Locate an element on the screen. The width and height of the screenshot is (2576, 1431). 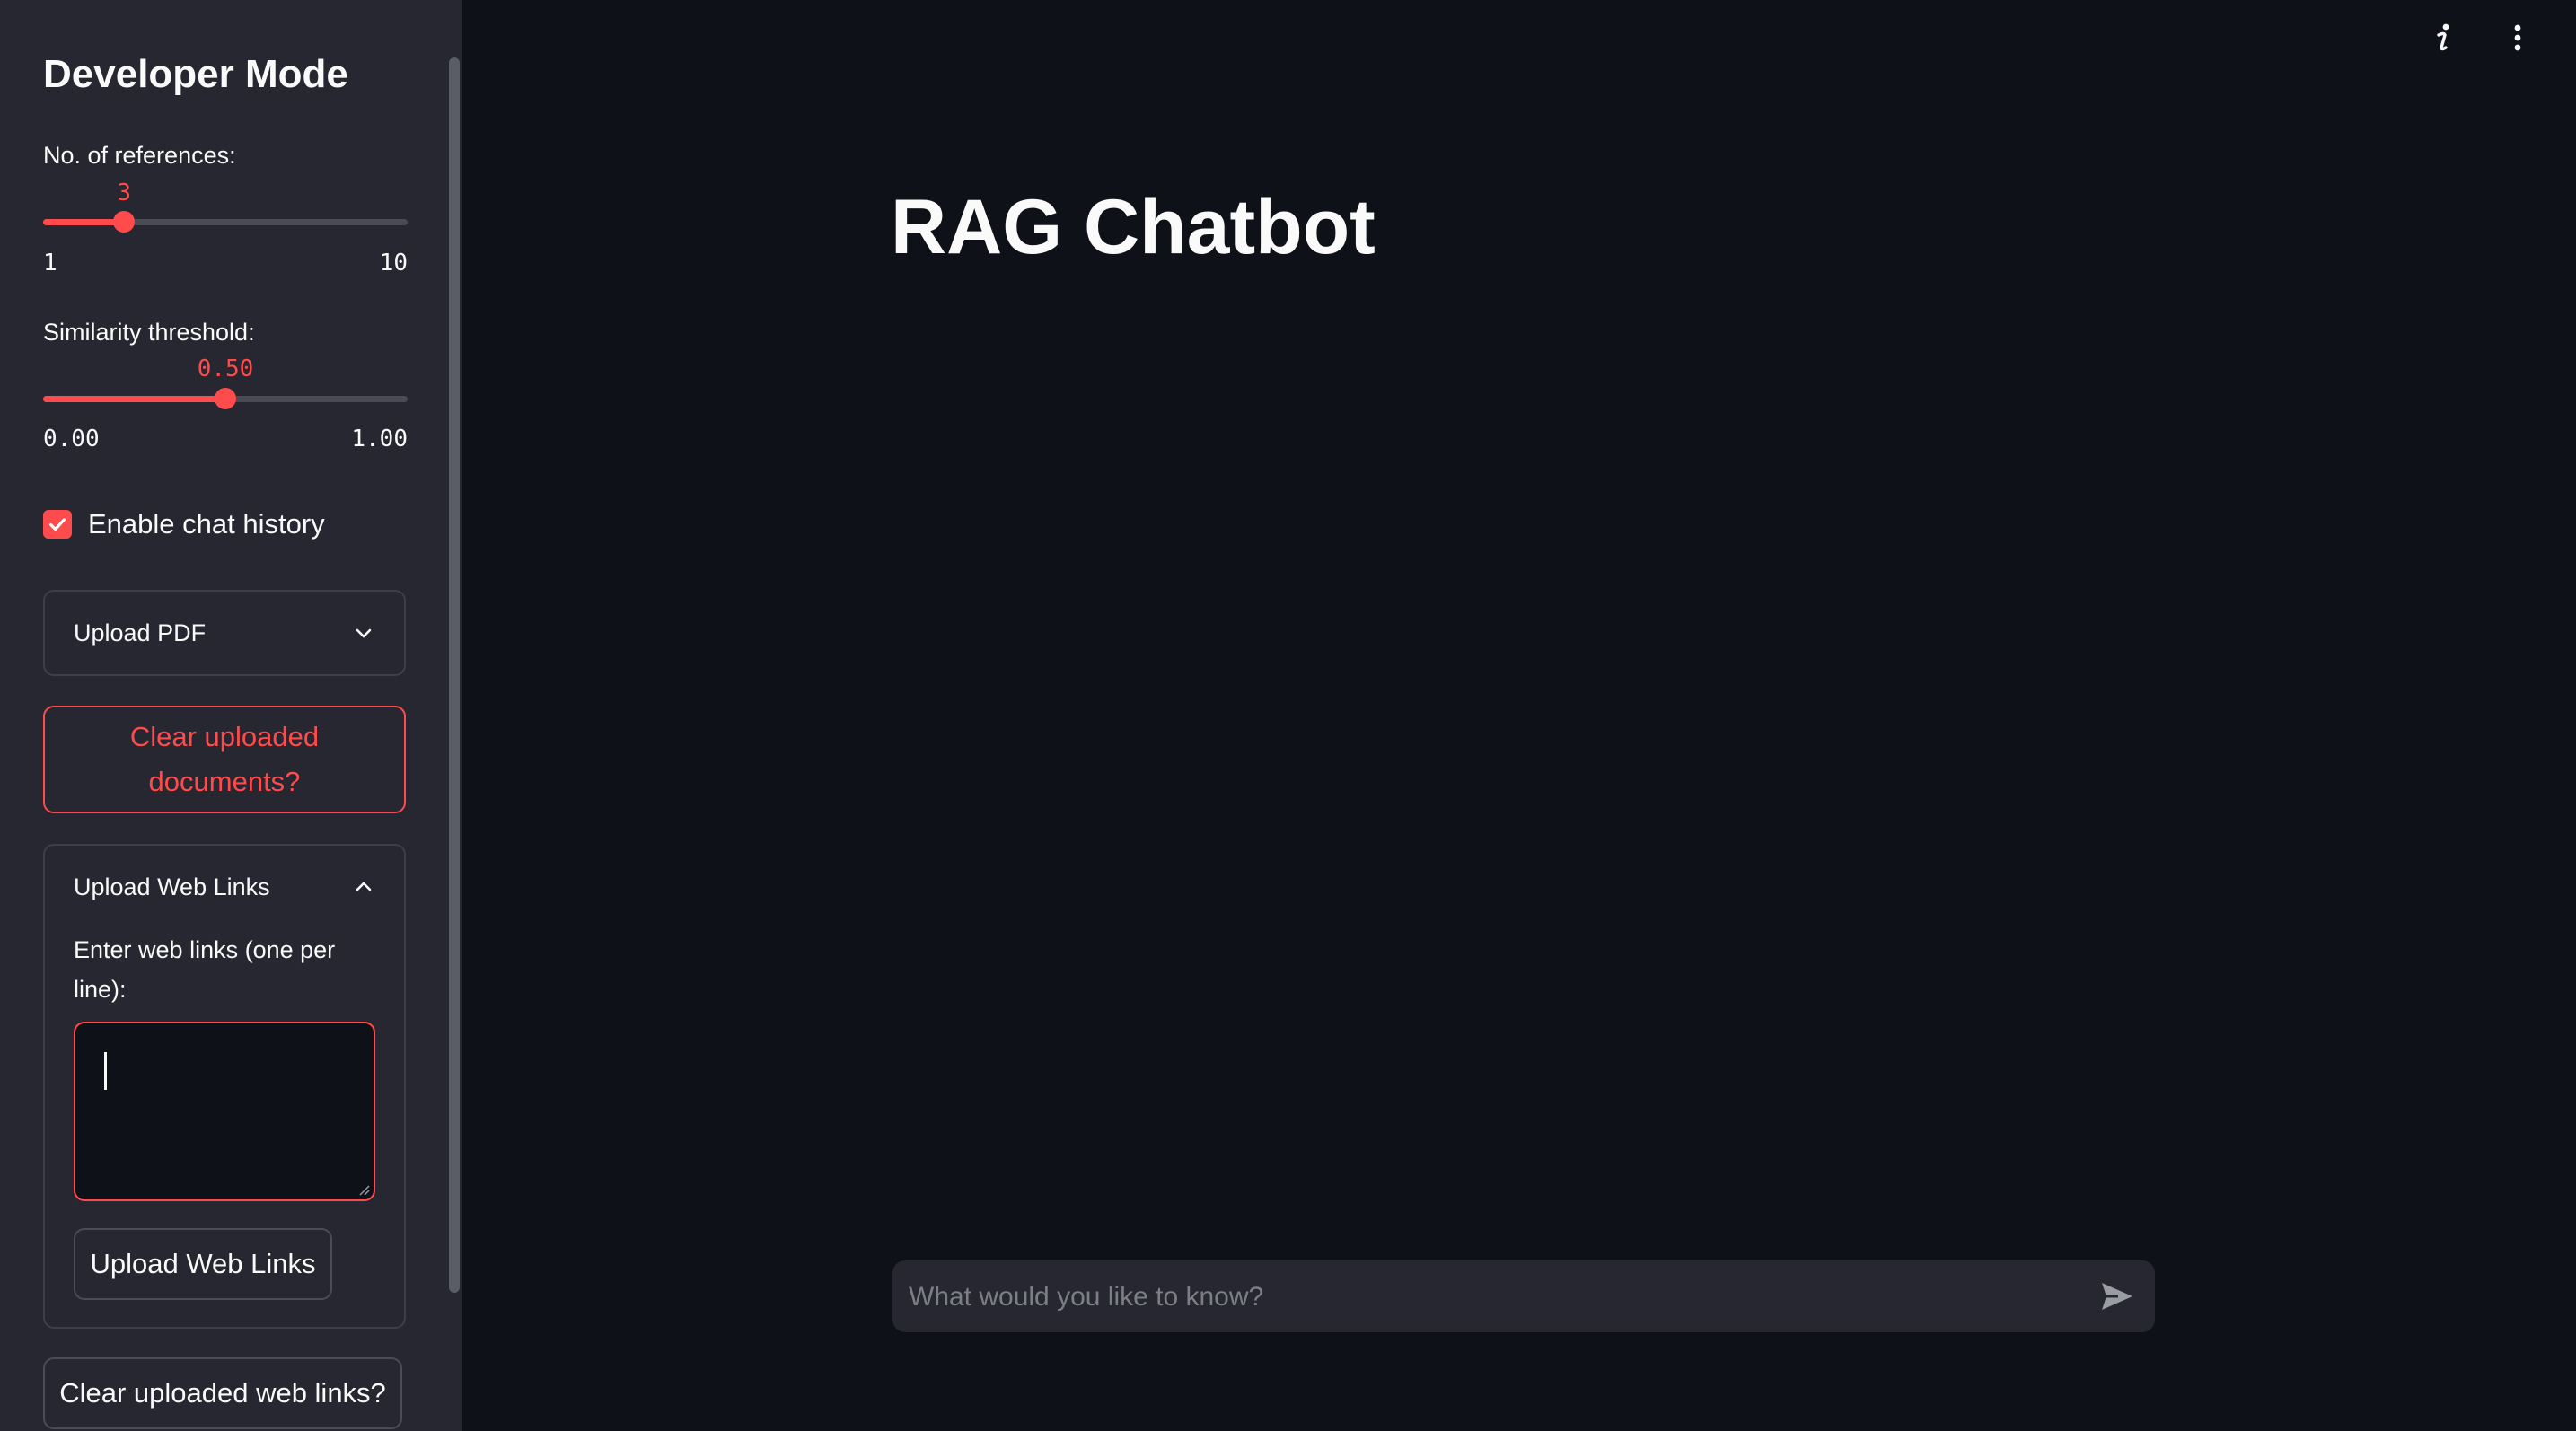
threshold-slider-max: 1.00 is located at coordinates (379, 439).